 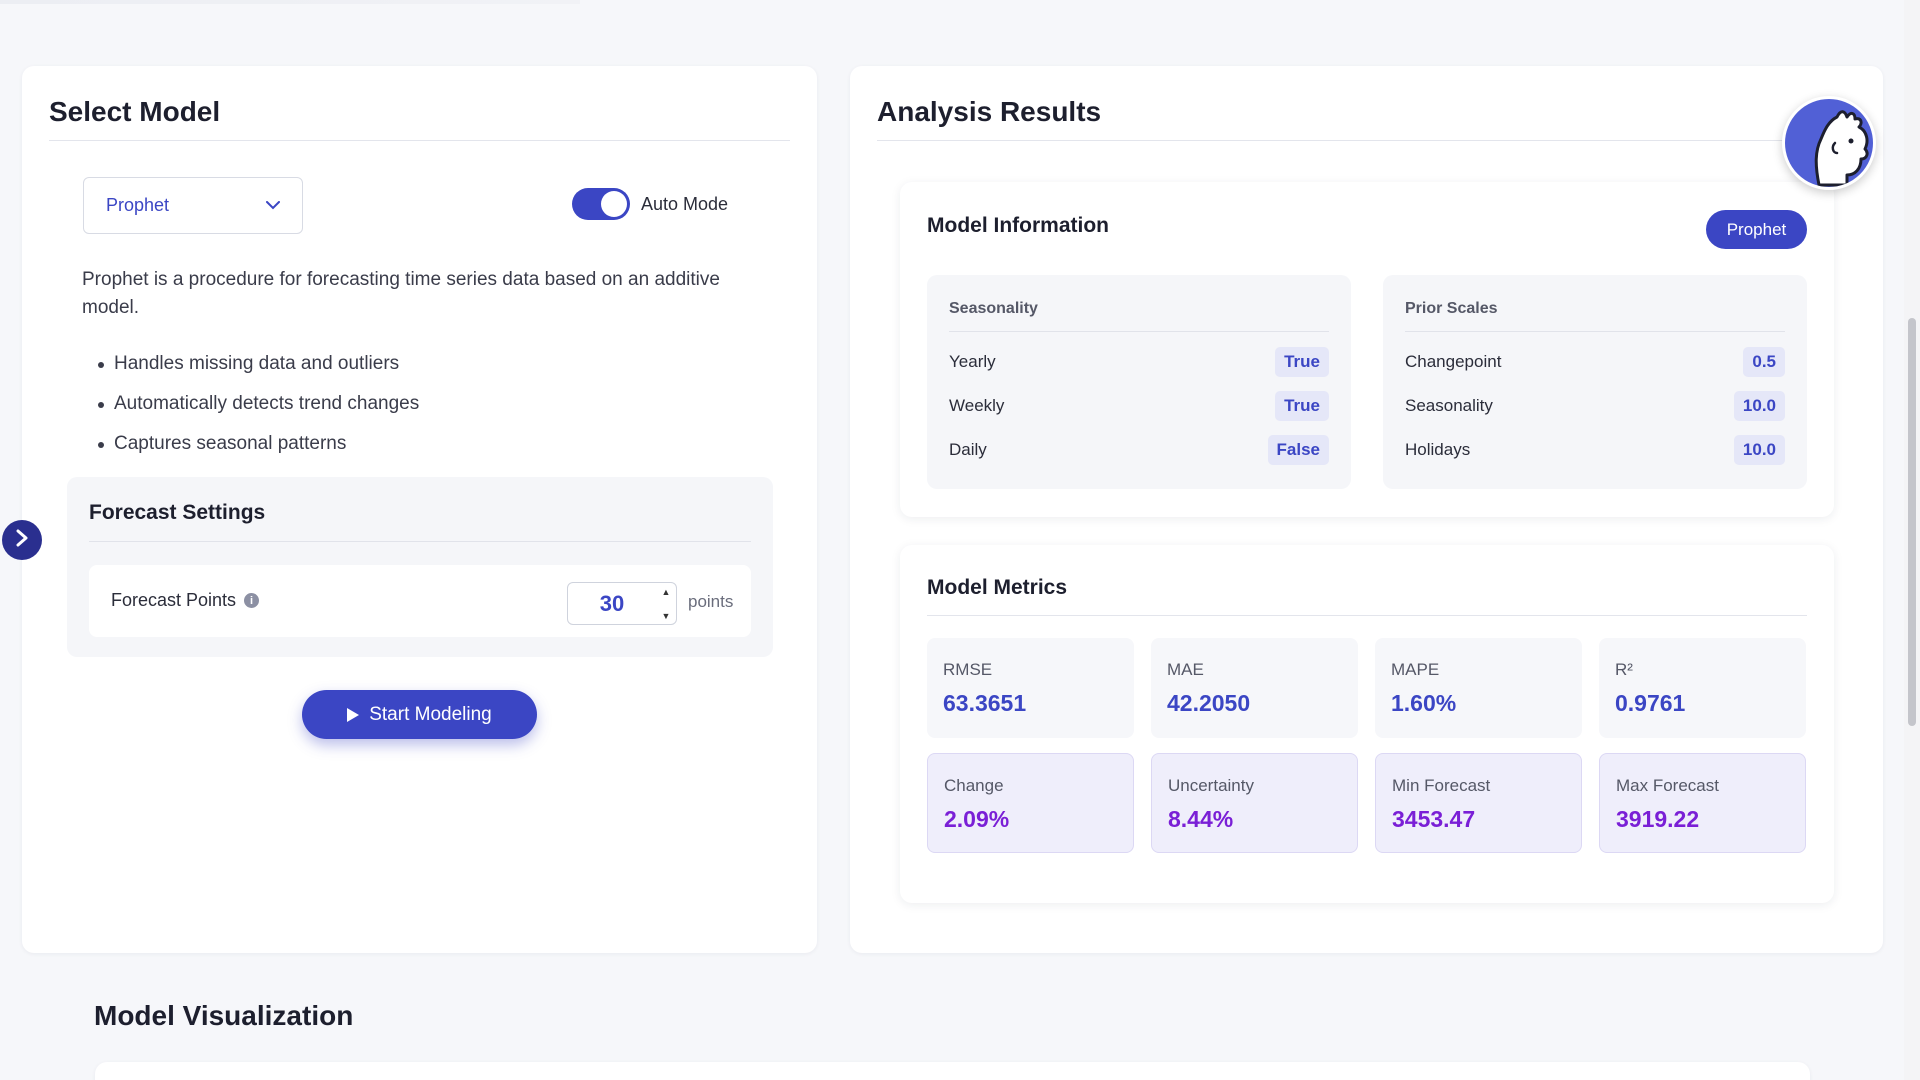 What do you see at coordinates (174, 600) in the screenshot?
I see `forecast-points-label: Forecast Points` at bounding box center [174, 600].